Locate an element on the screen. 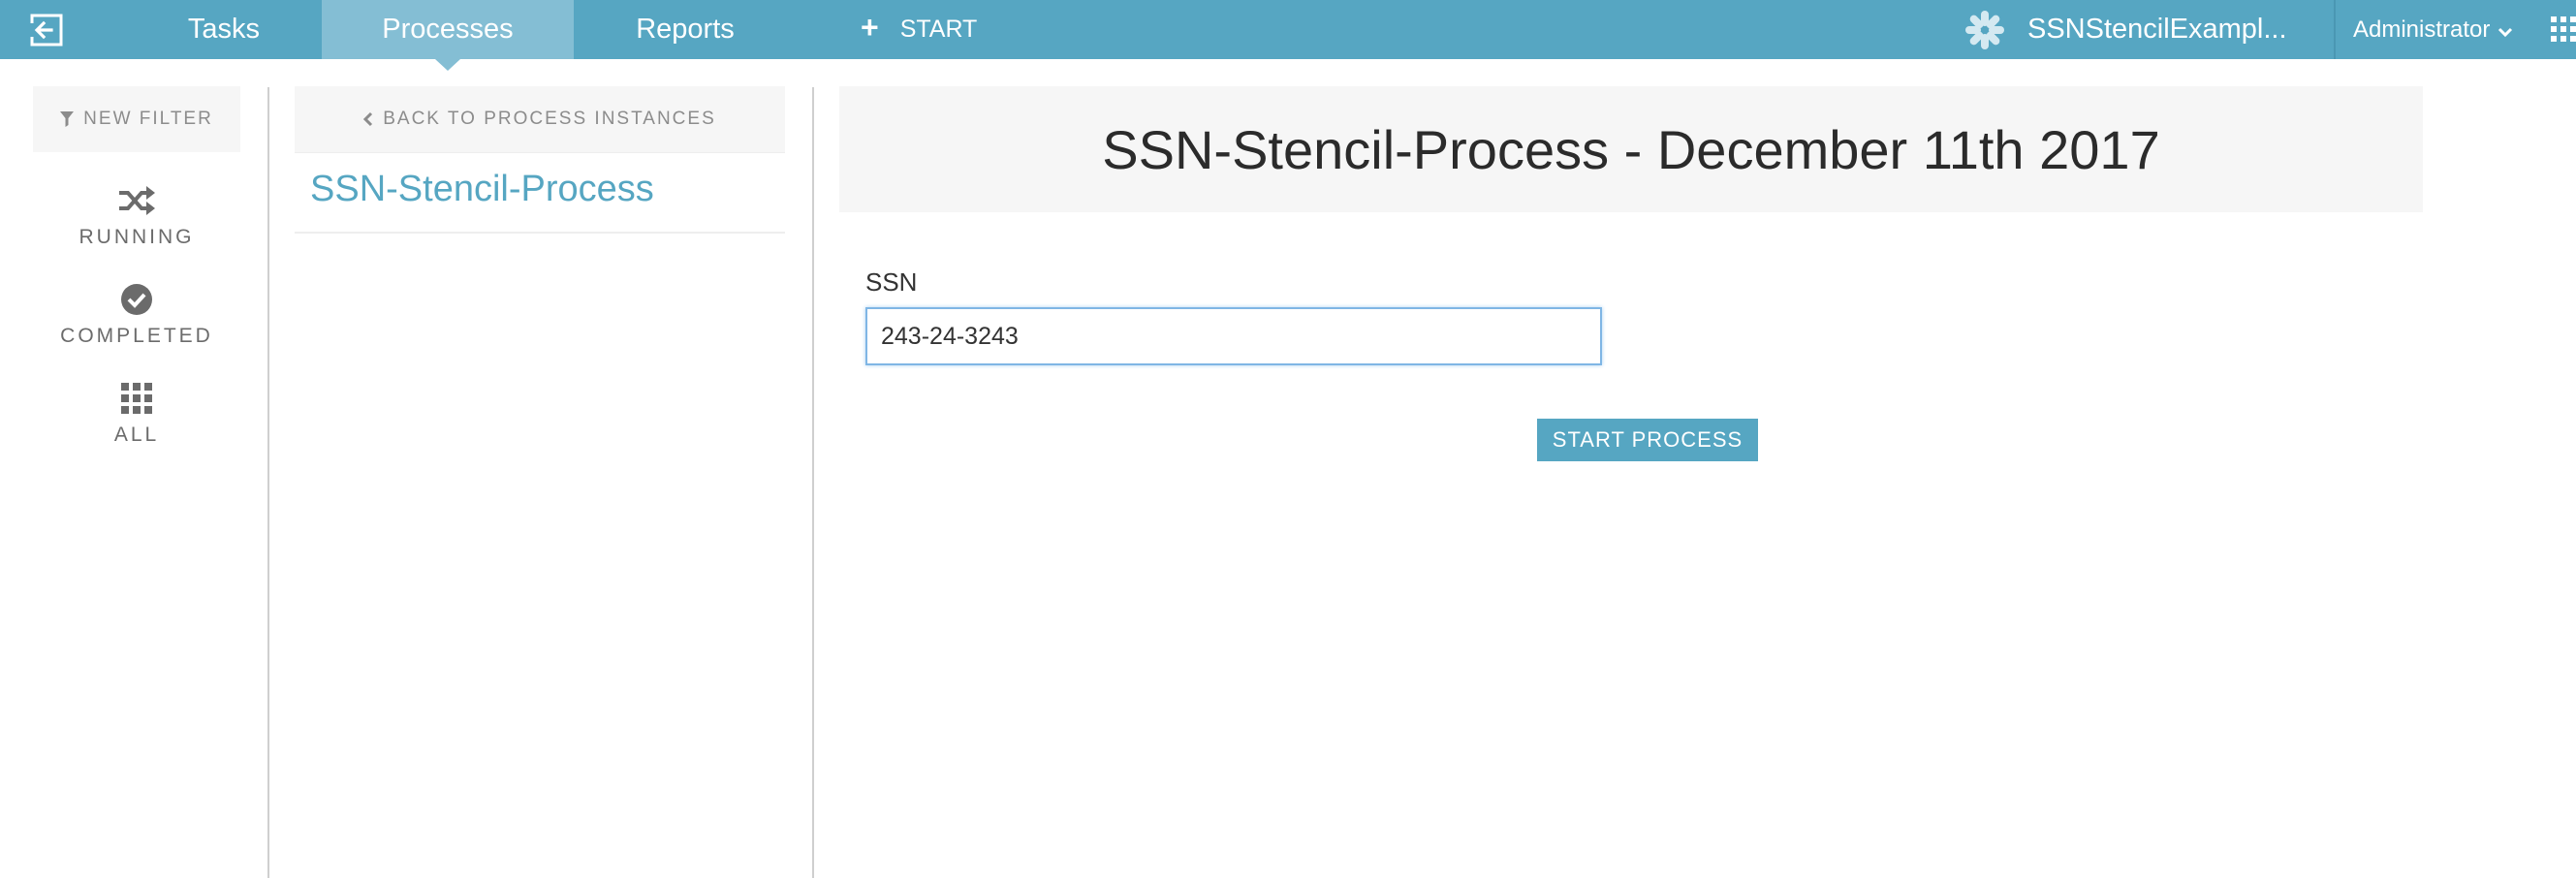 The image size is (2576, 878). start-process-button: START PROCESS is located at coordinates (1647, 440).